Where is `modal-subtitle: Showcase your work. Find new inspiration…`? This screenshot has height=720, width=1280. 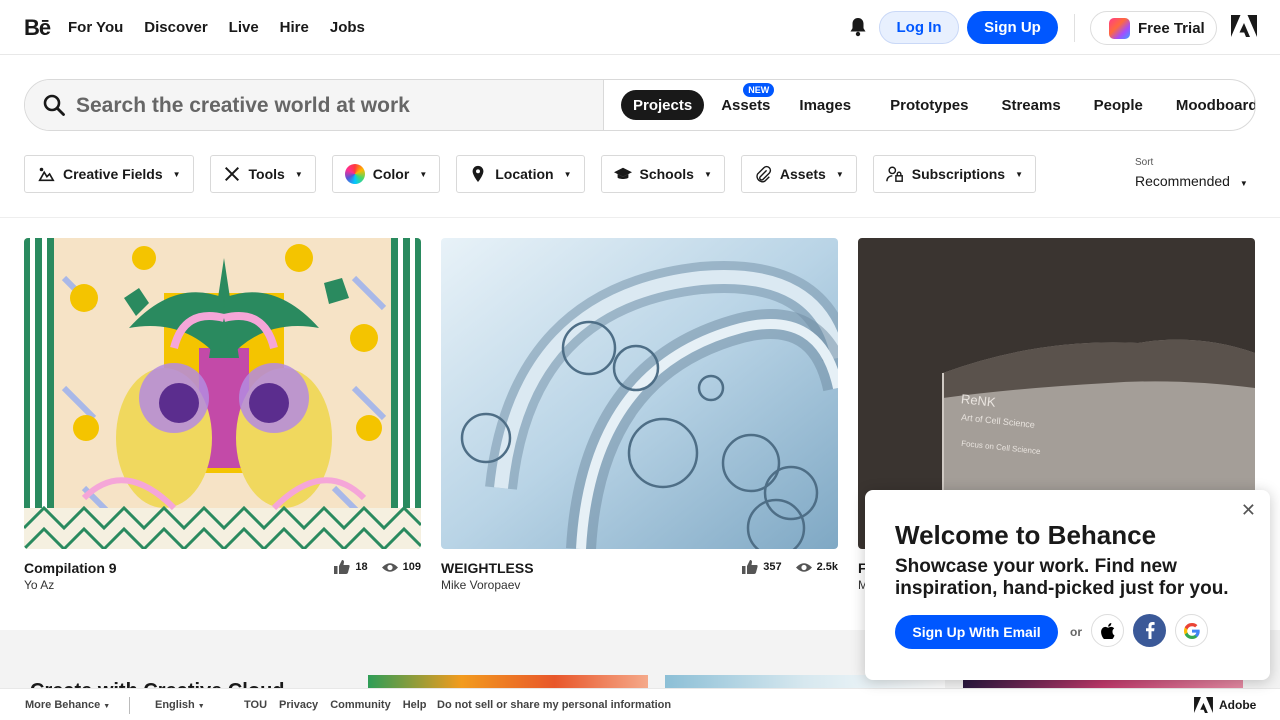
modal-subtitle: Showcase your work. Find new inspiration… is located at coordinates (1062, 577).